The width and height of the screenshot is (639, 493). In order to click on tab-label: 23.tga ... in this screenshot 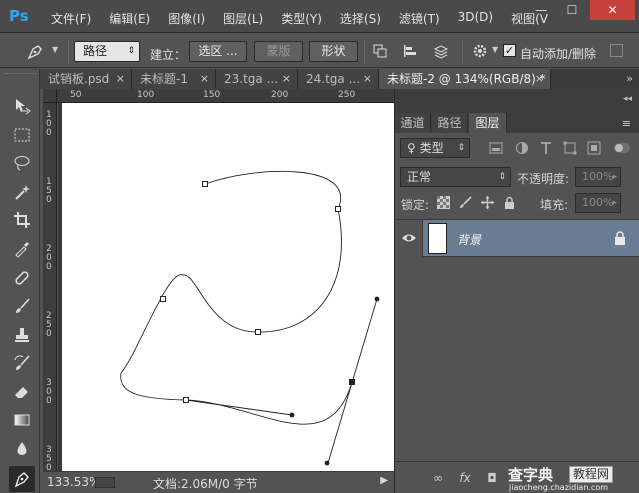, I will do `click(251, 79)`.